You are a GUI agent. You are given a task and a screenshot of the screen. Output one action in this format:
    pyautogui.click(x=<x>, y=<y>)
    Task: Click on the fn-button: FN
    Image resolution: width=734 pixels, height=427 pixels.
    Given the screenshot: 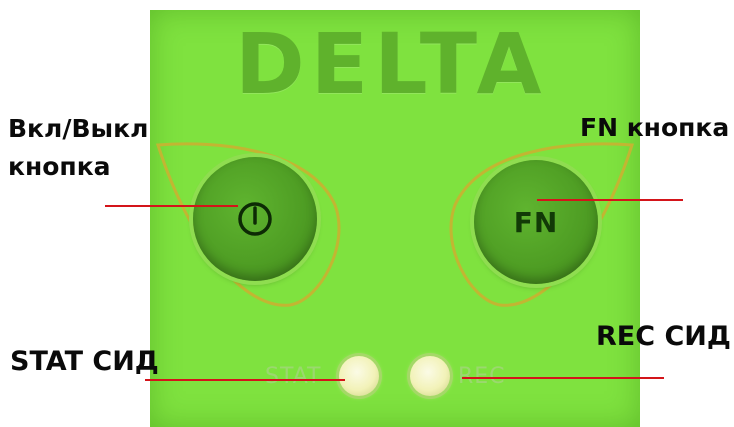 What is the action you would take?
    pyautogui.click(x=536, y=222)
    